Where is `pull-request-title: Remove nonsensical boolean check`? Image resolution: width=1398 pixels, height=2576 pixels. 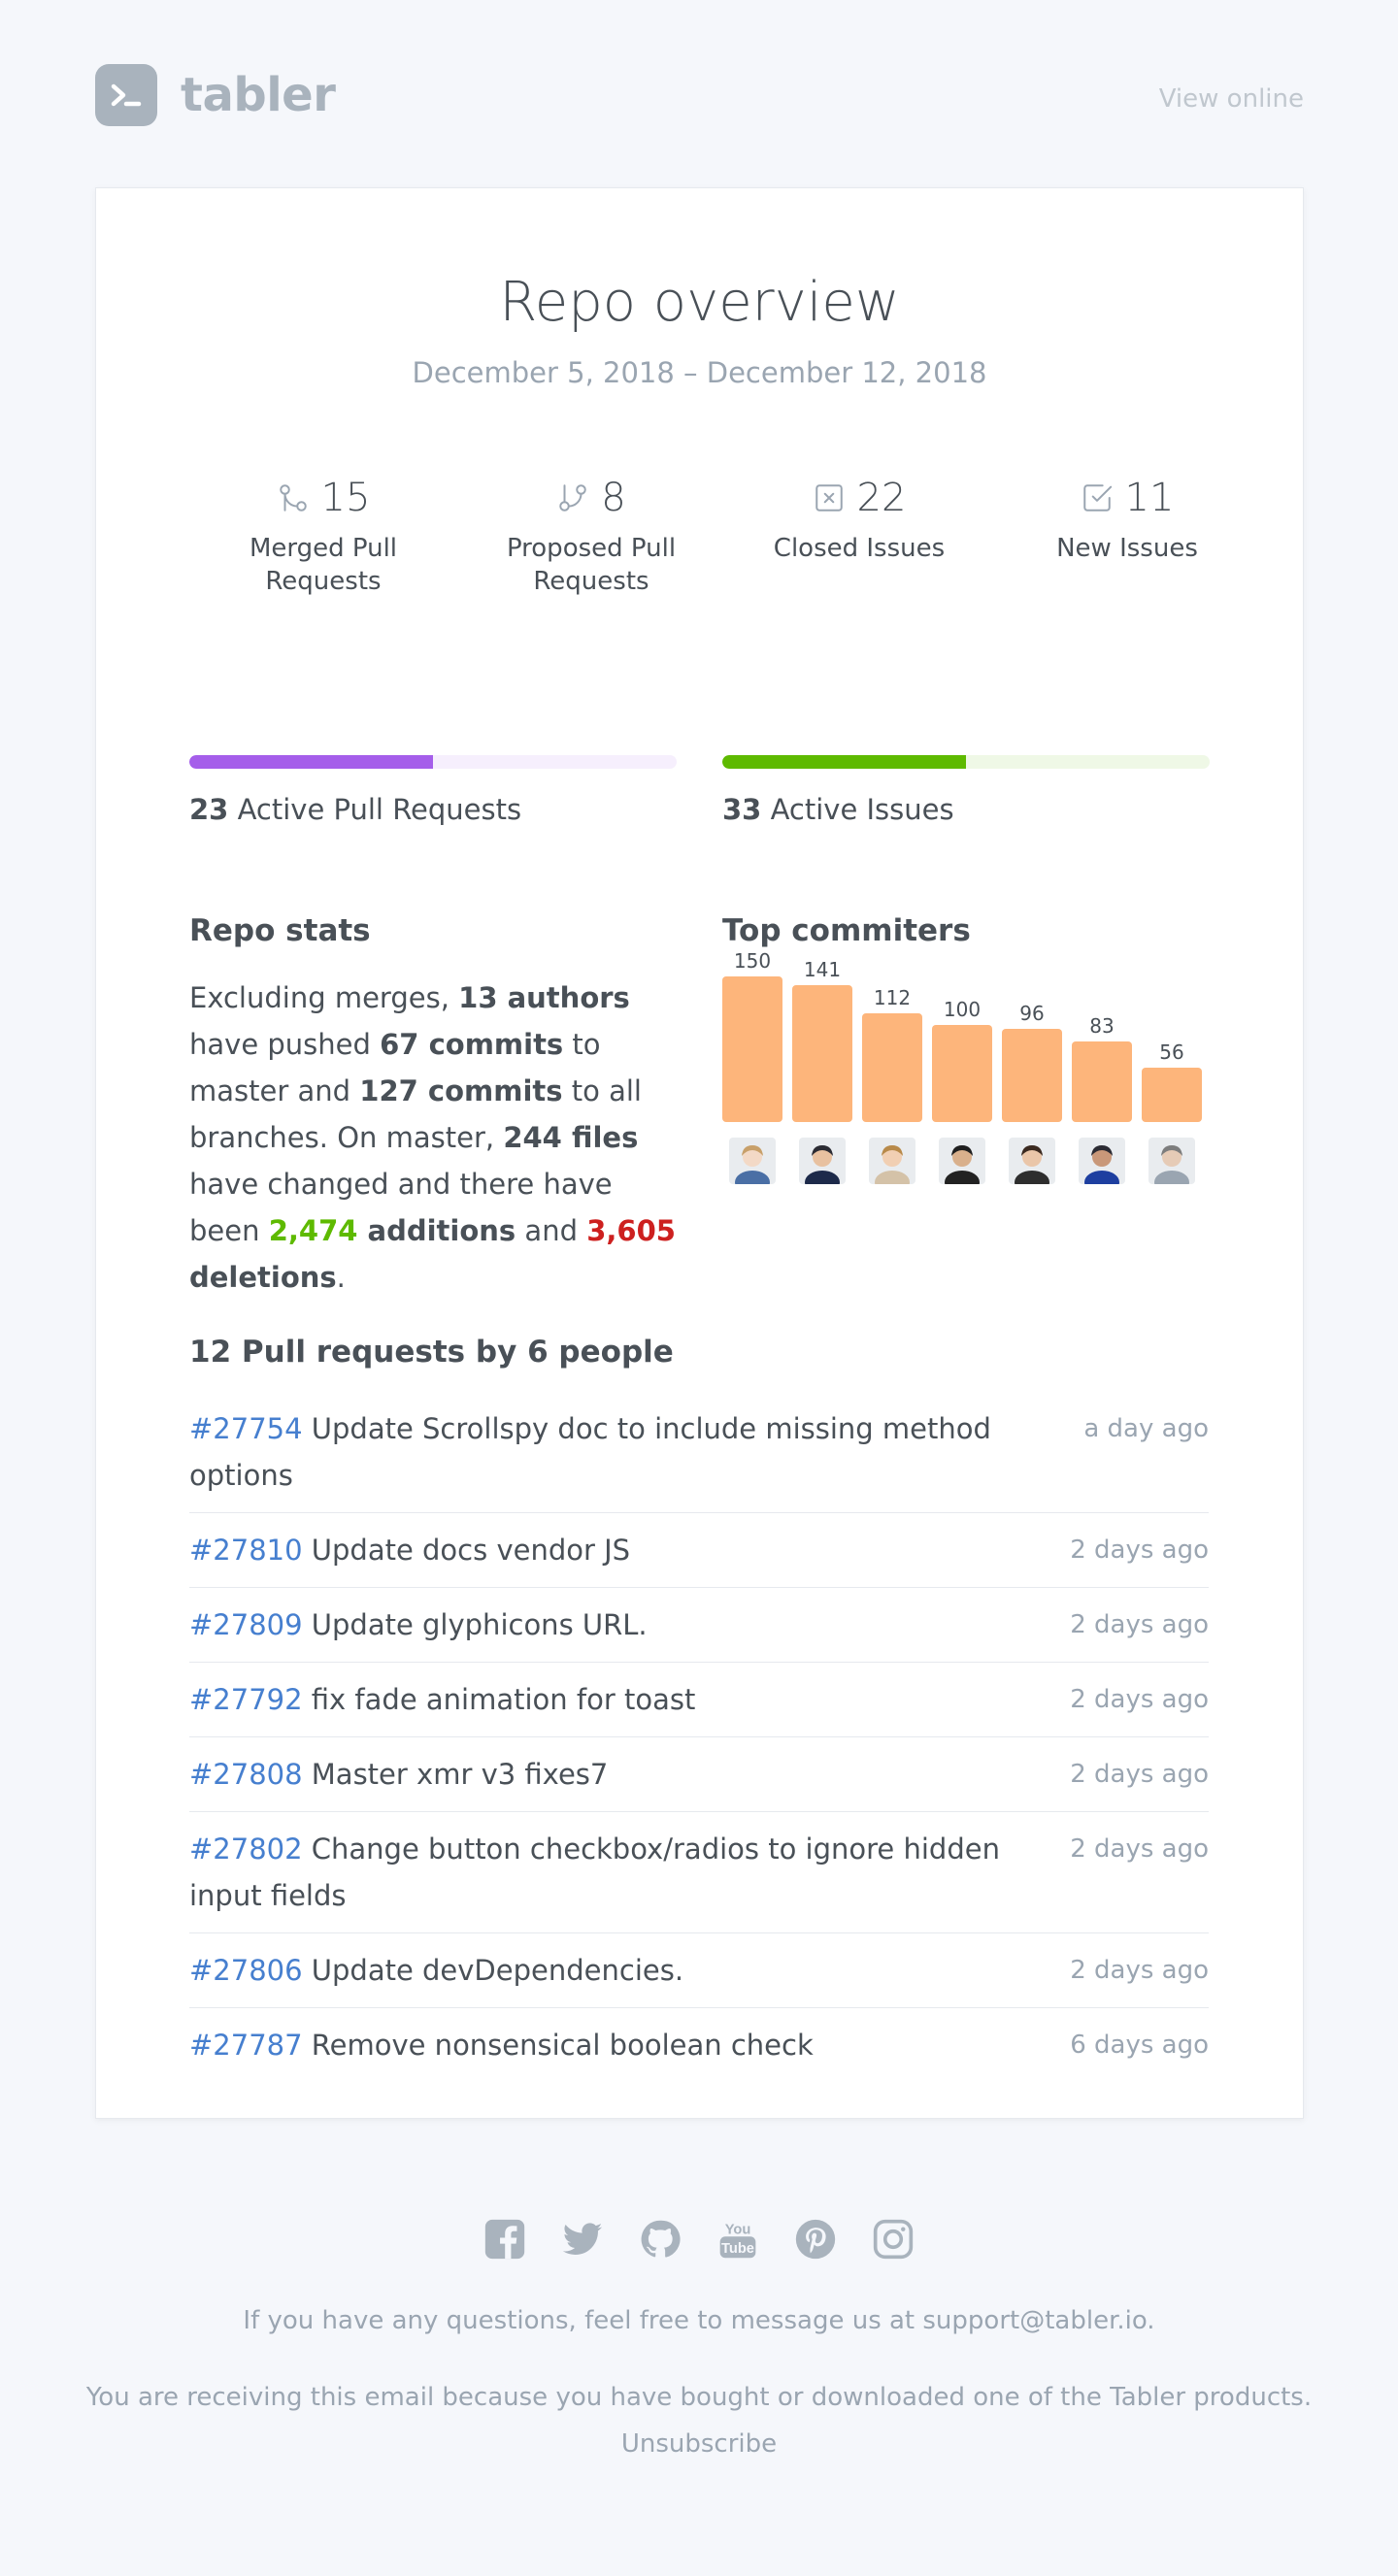
pull-request-title: Remove nonsensical boolean check is located at coordinates (558, 2046).